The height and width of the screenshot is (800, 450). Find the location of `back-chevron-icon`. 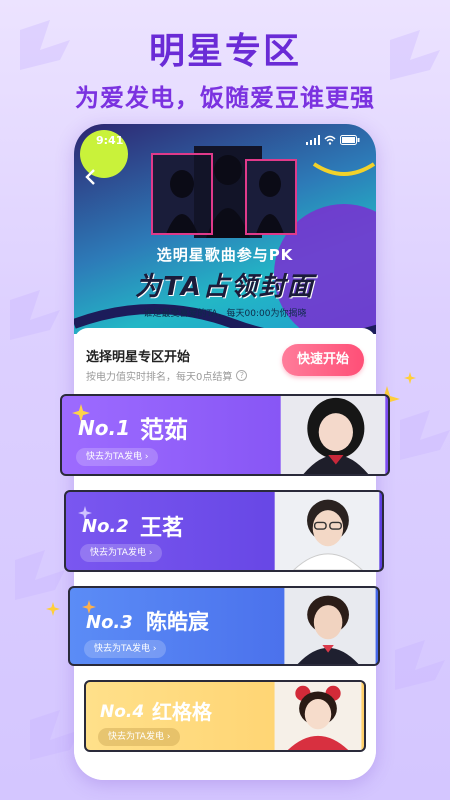

back-chevron-icon is located at coordinates (91, 177).